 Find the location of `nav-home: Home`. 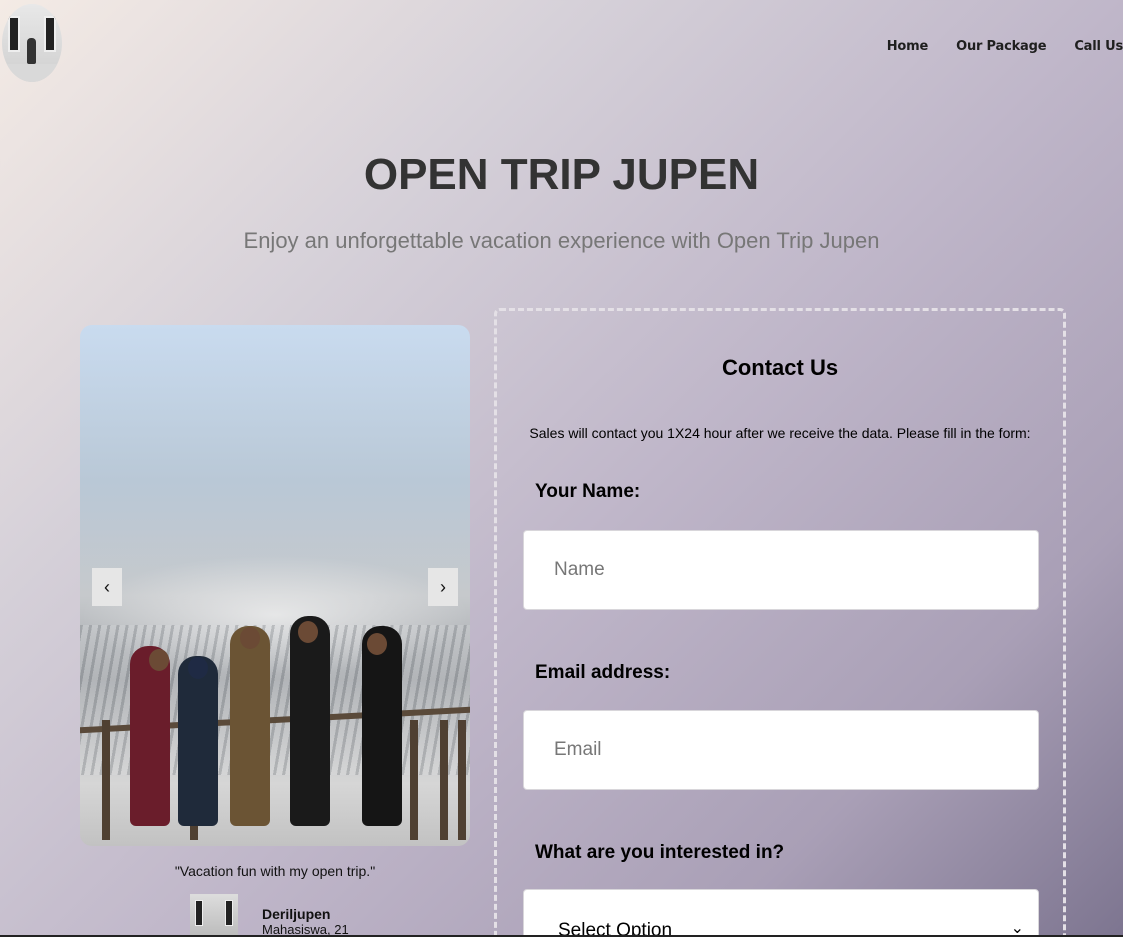

nav-home: Home is located at coordinates (908, 46).